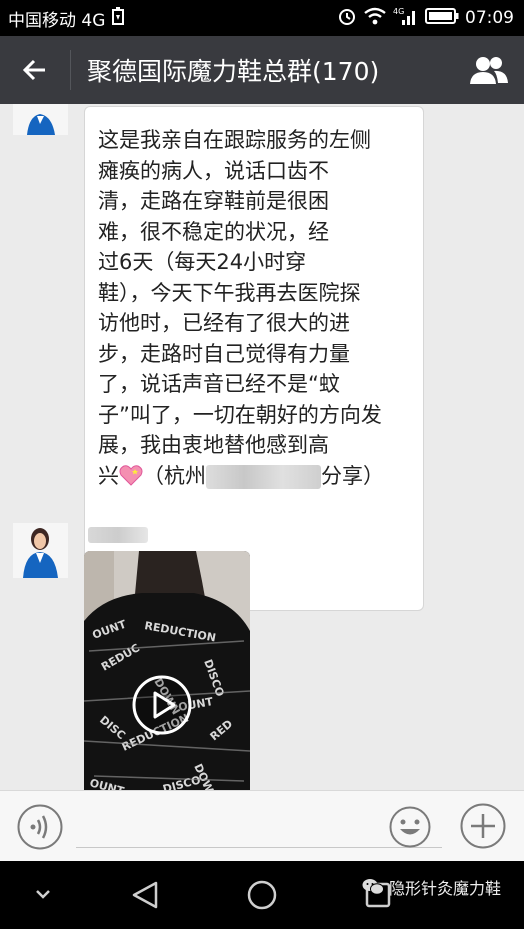  What do you see at coordinates (445, 888) in the screenshot?
I see `watermark-text: 隐形针灸魔力鞋` at bounding box center [445, 888].